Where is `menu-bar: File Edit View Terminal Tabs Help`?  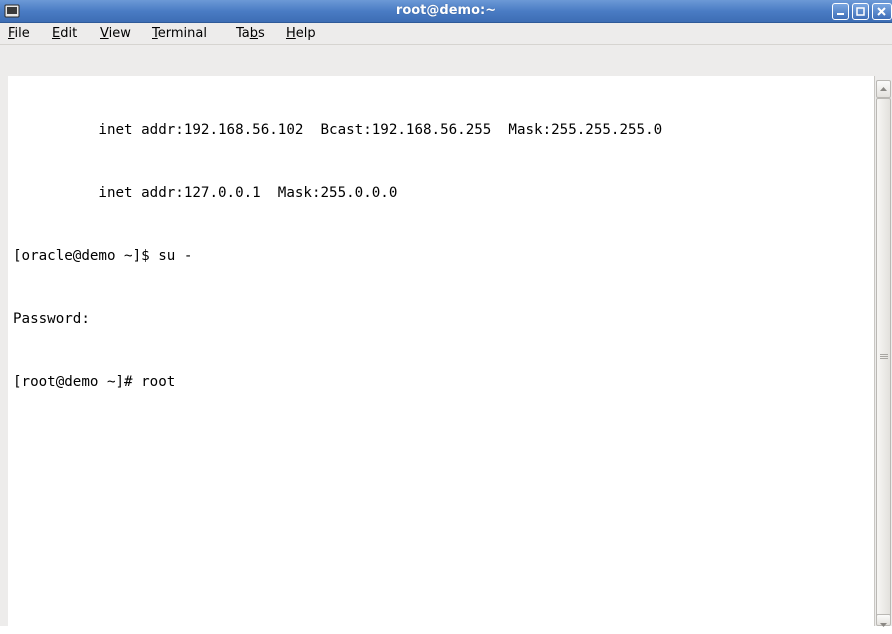 menu-bar: File Edit View Terminal Tabs Help is located at coordinates (446, 34).